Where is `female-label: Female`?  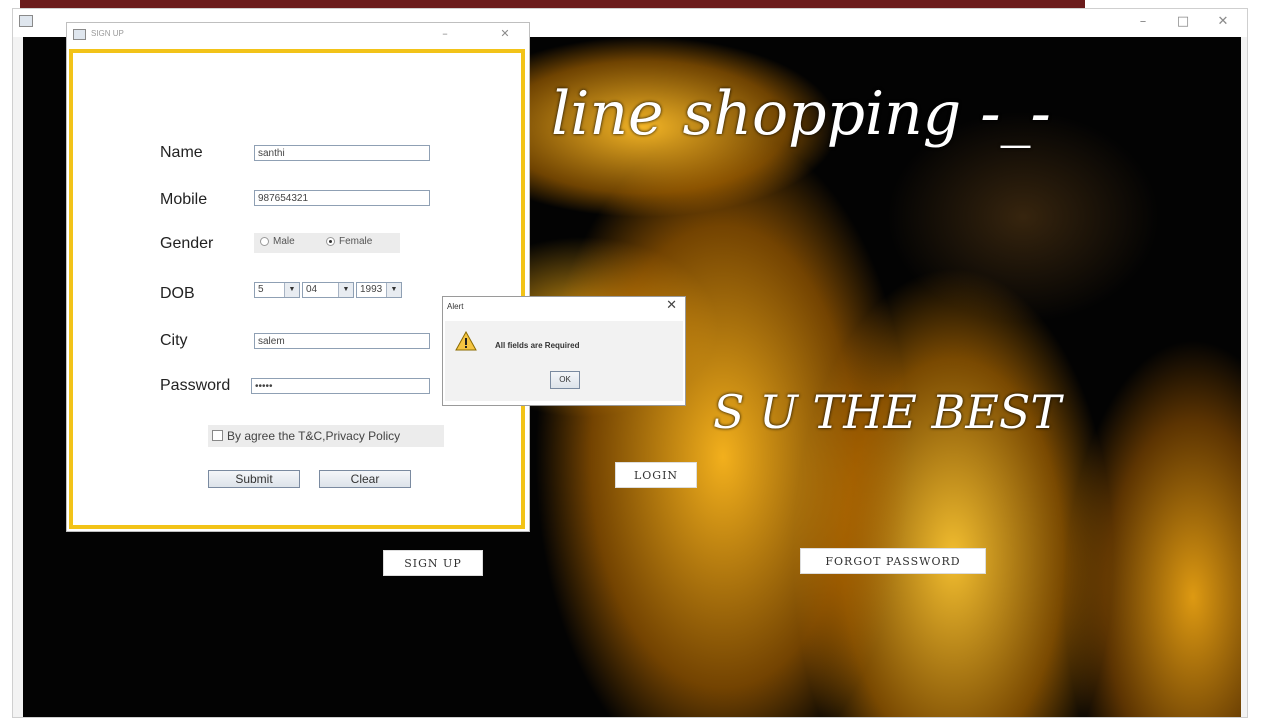
female-label: Female is located at coordinates (356, 241).